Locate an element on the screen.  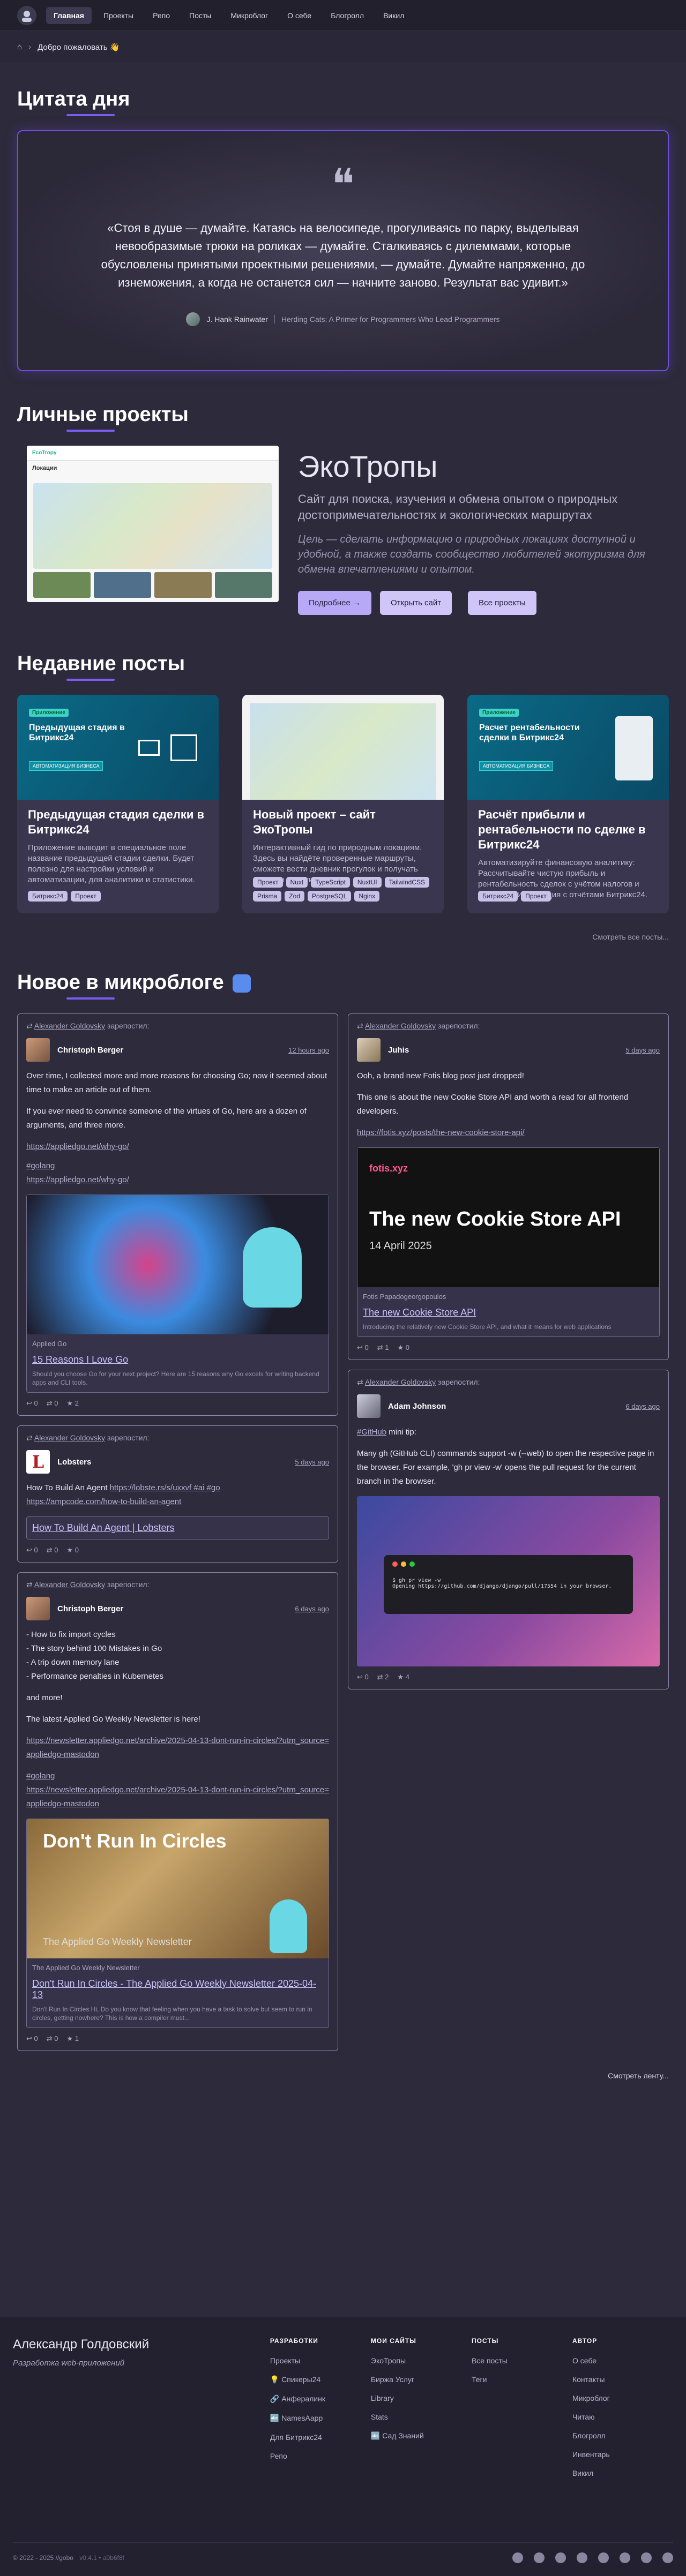
github-icon is located at coordinates (560, 2557).